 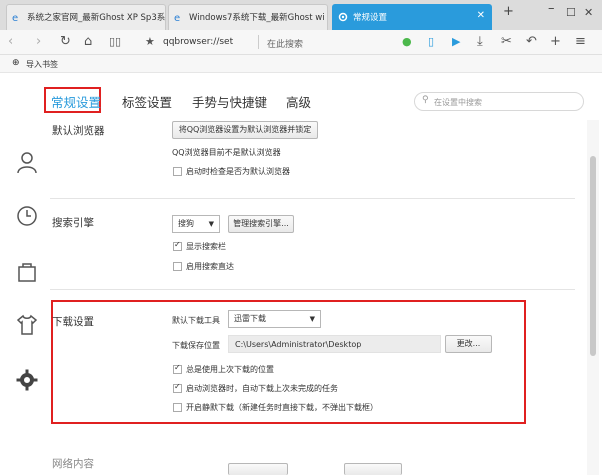 What do you see at coordinates (238, 171) in the screenshot?
I see `check-default-on-start-label: 启动时检查是否为默认浏览器` at bounding box center [238, 171].